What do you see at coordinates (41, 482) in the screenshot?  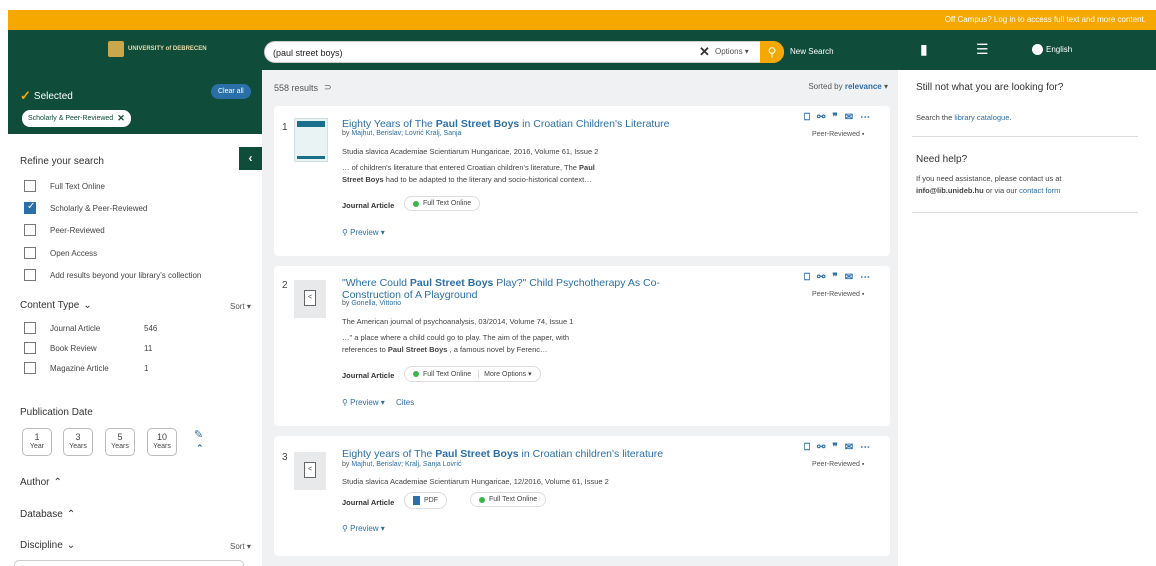 I see `author-facet-toggle: Author ⌃` at bounding box center [41, 482].